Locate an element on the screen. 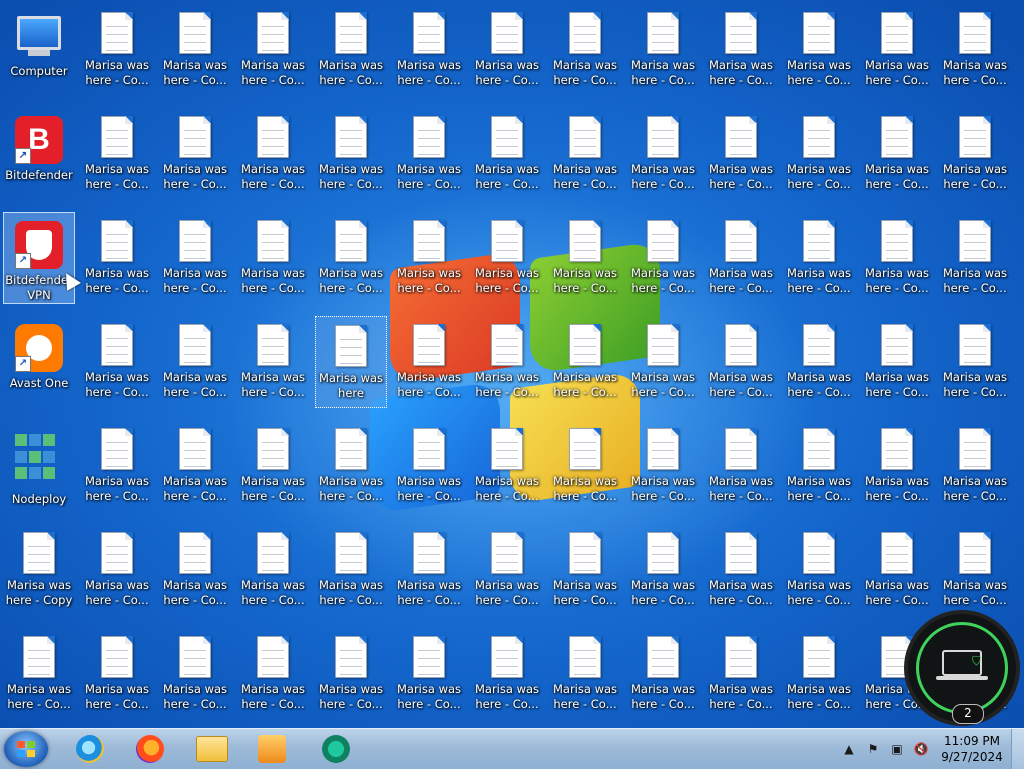  taskbar-firefox is located at coordinates (150, 749).